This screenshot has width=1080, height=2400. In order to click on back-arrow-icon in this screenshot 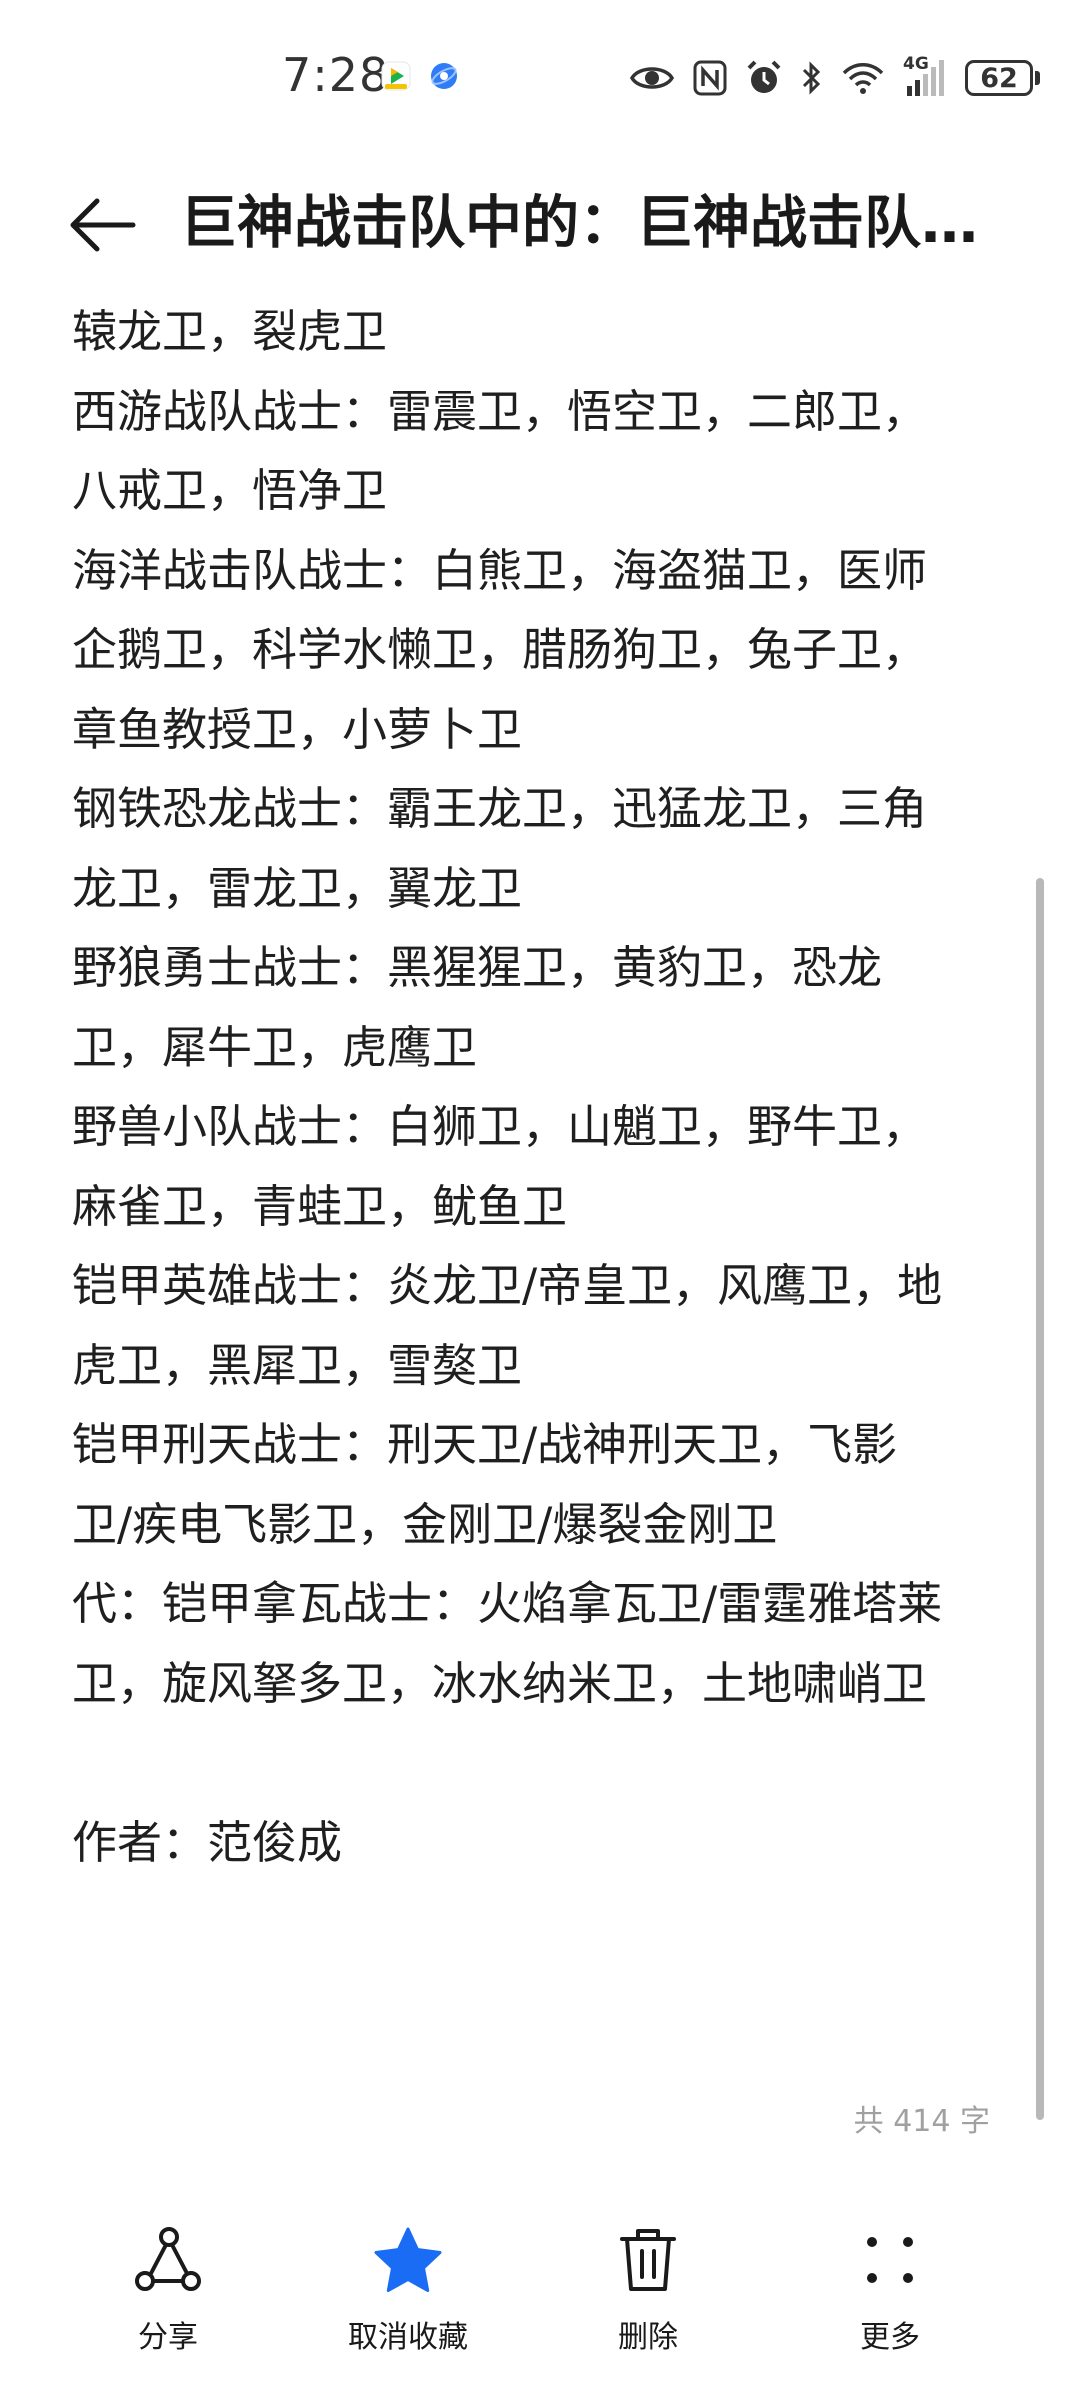, I will do `click(103, 225)`.